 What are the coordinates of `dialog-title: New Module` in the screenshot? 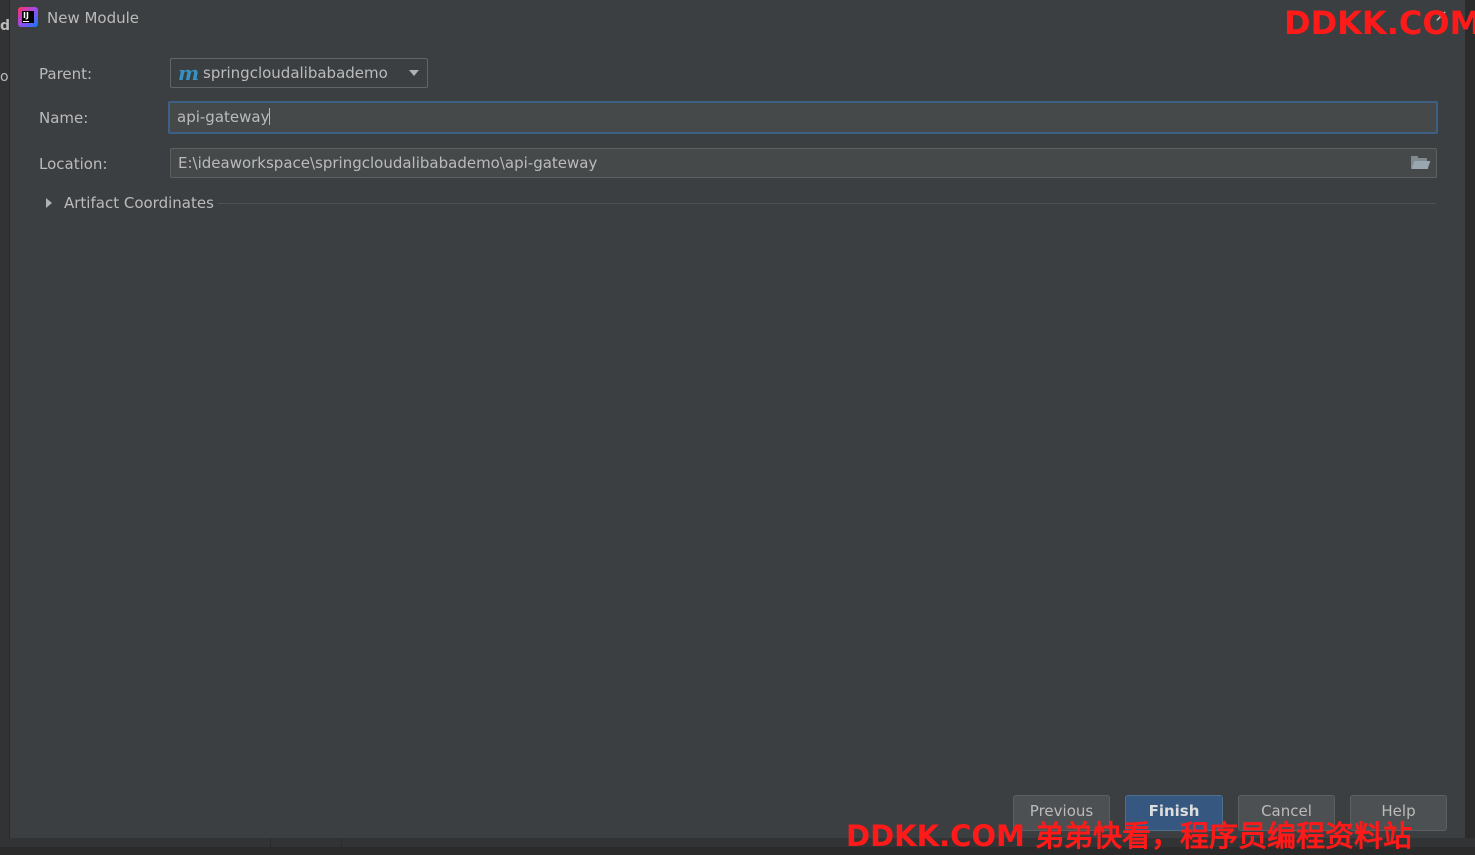 It's located at (93, 18).